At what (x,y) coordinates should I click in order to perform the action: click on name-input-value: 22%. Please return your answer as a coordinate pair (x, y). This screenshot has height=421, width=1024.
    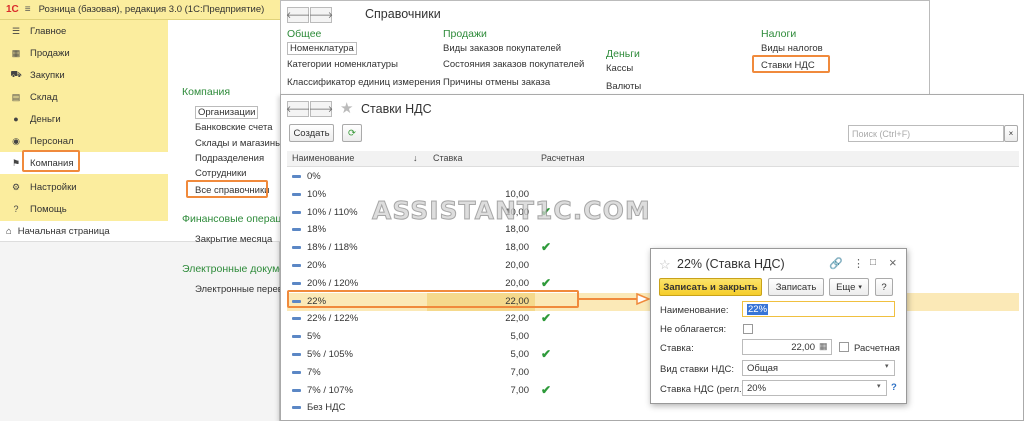
    Looking at the image, I should click on (758, 309).